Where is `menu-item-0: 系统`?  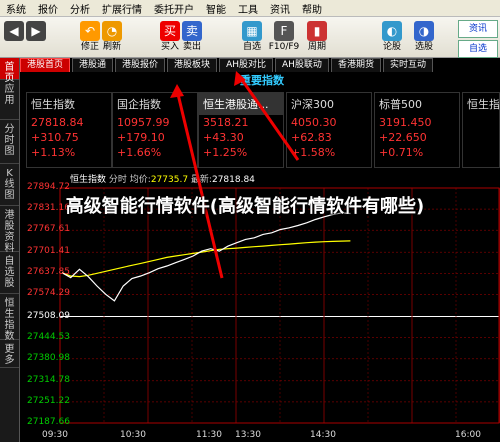
menu-item-0: 系统 is located at coordinates (16, 8).